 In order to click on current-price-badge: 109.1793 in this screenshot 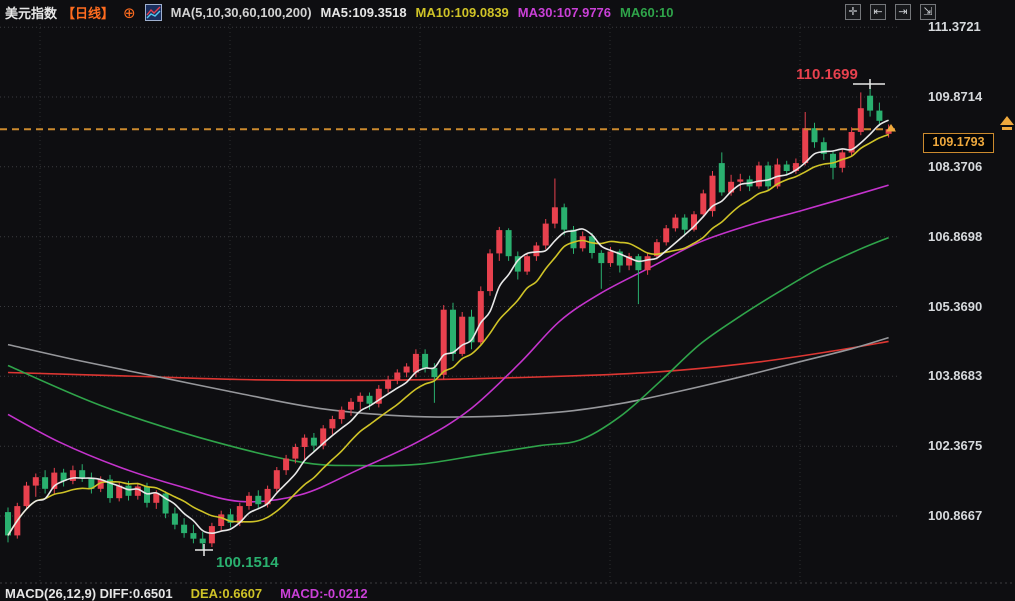, I will do `click(958, 143)`.